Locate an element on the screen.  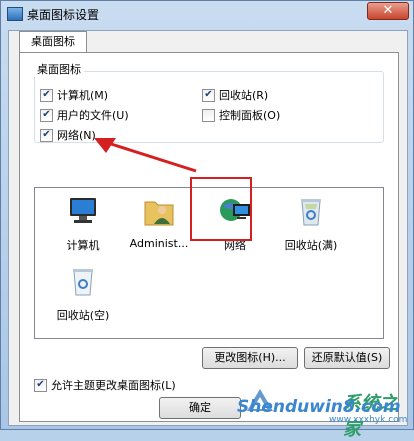
checkbox-user-files: ✔ 用户的文件(U) is located at coordinates (84, 116).